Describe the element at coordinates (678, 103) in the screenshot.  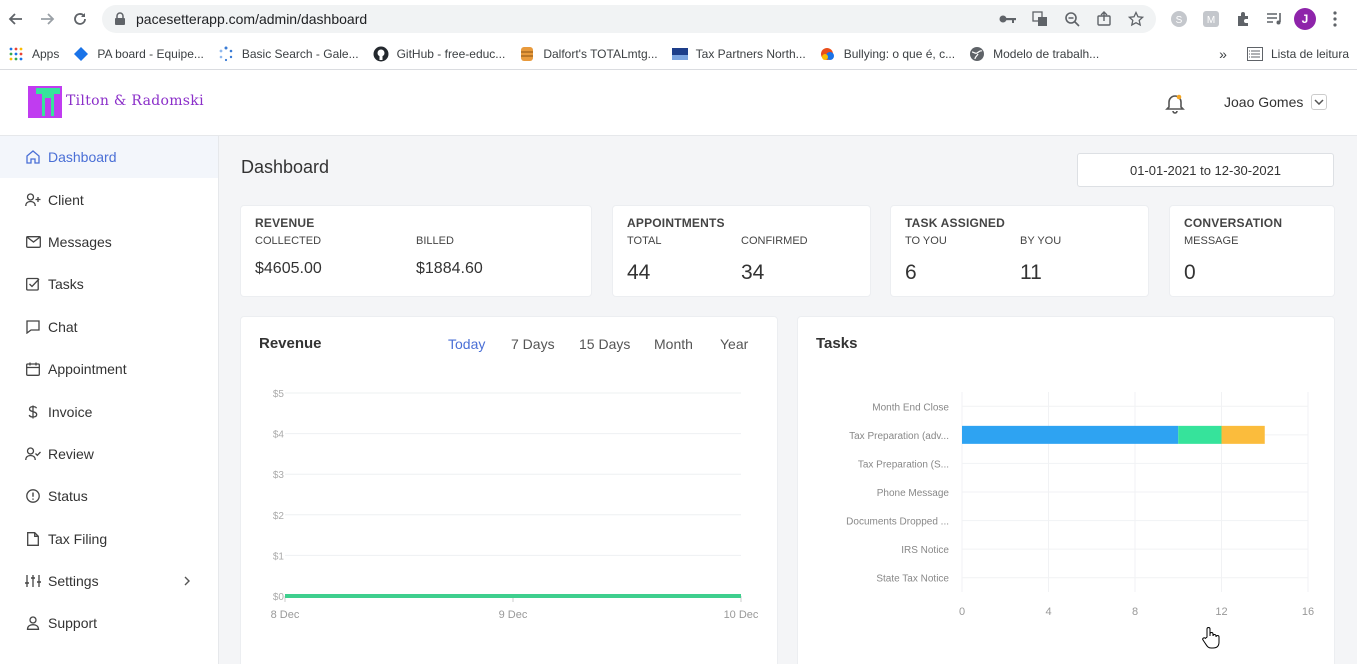
I see `app-header: Tilton & Radomski Joao Gomes` at that location.